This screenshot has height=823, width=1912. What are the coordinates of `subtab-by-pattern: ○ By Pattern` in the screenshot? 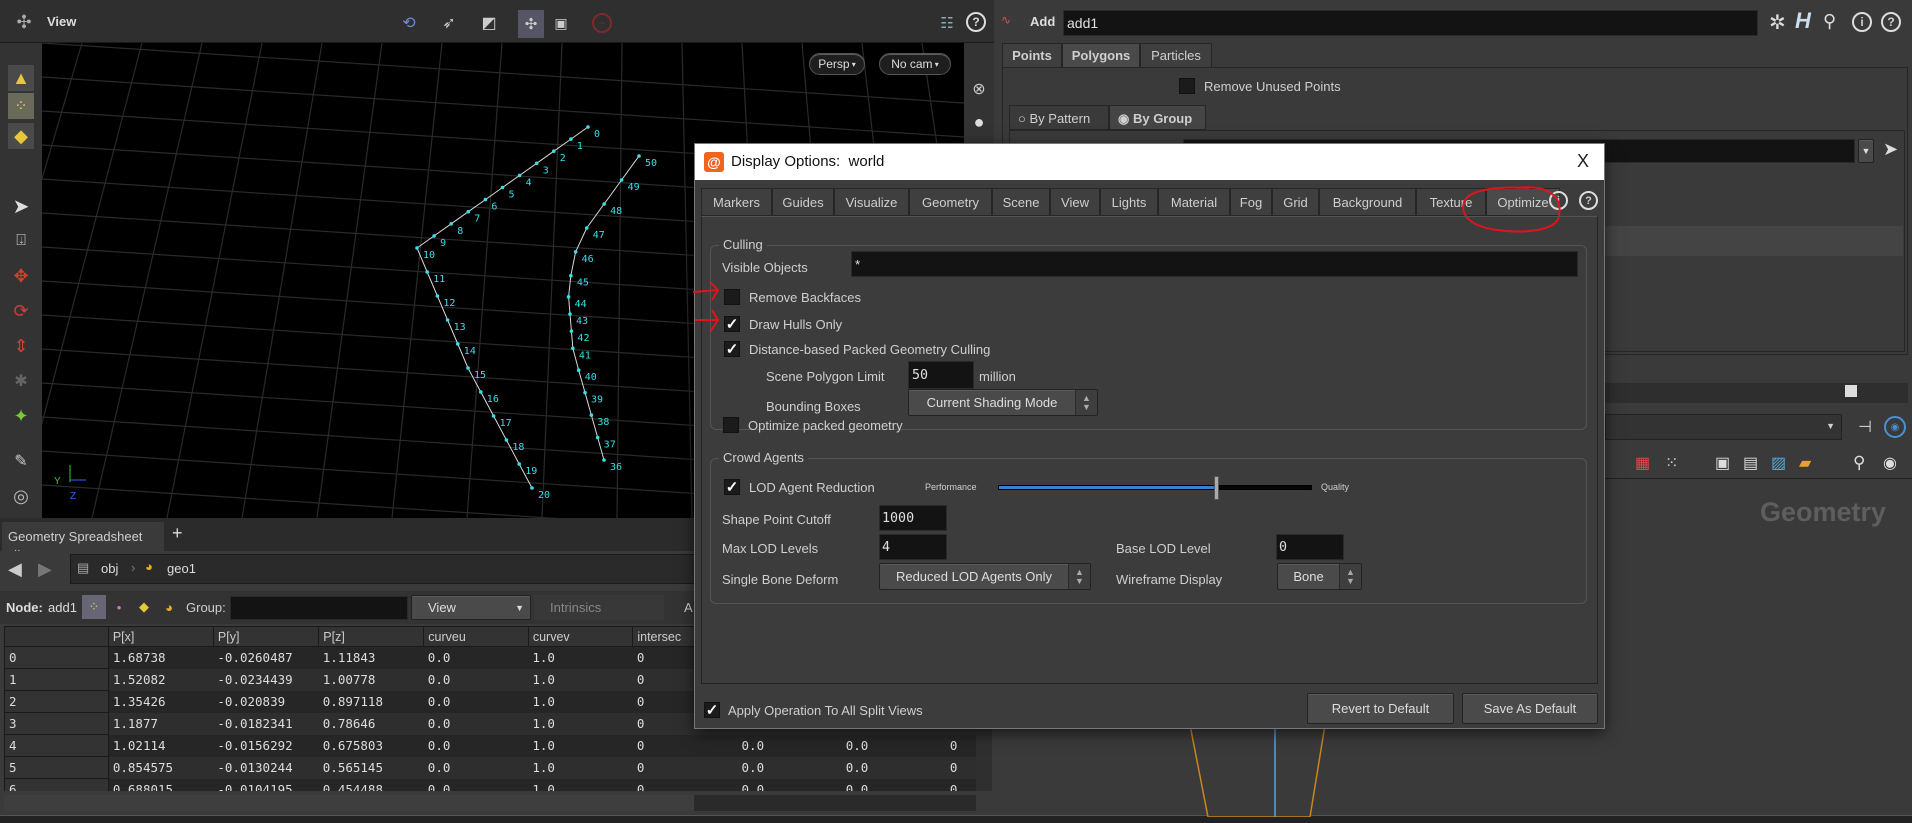 It's located at (1059, 117).